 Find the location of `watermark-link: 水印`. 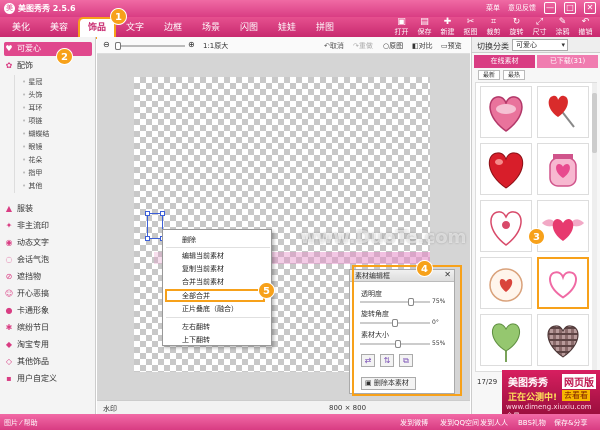

watermark-link: 水印 is located at coordinates (110, 409).